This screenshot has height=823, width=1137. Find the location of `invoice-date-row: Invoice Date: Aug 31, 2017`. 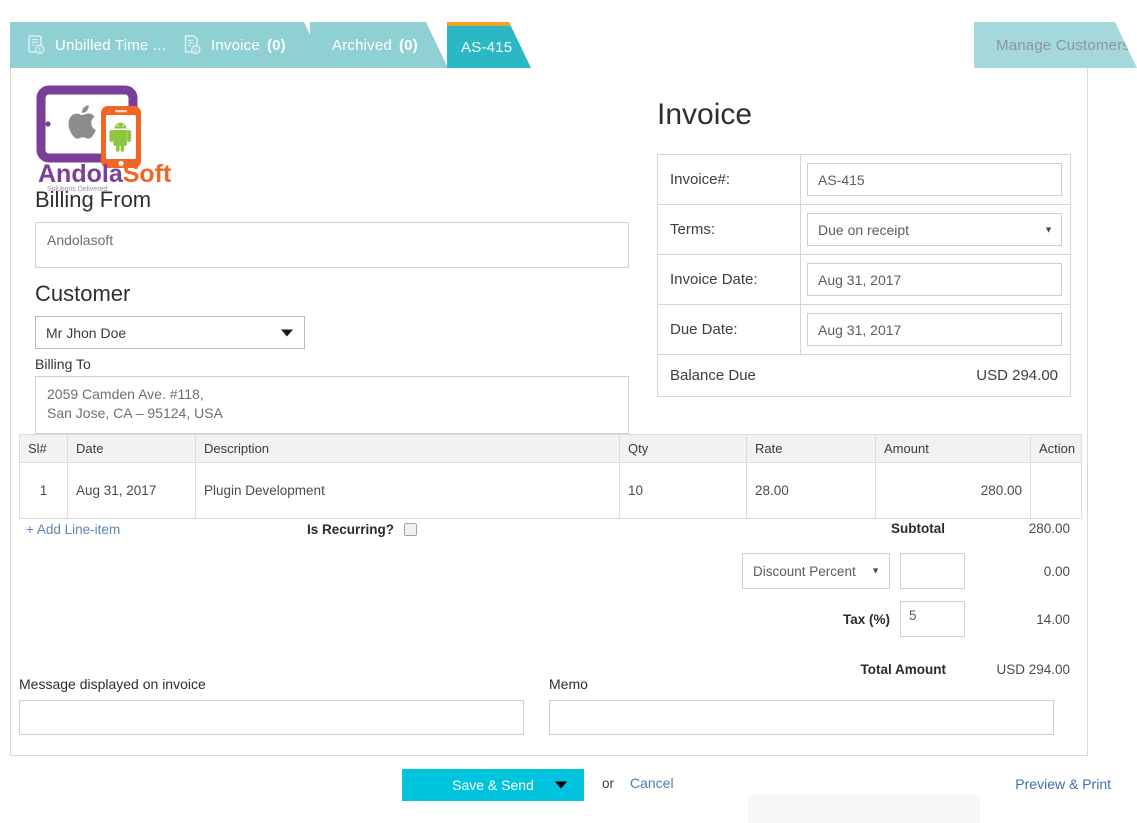

invoice-date-row: Invoice Date: Aug 31, 2017 is located at coordinates (864, 279).